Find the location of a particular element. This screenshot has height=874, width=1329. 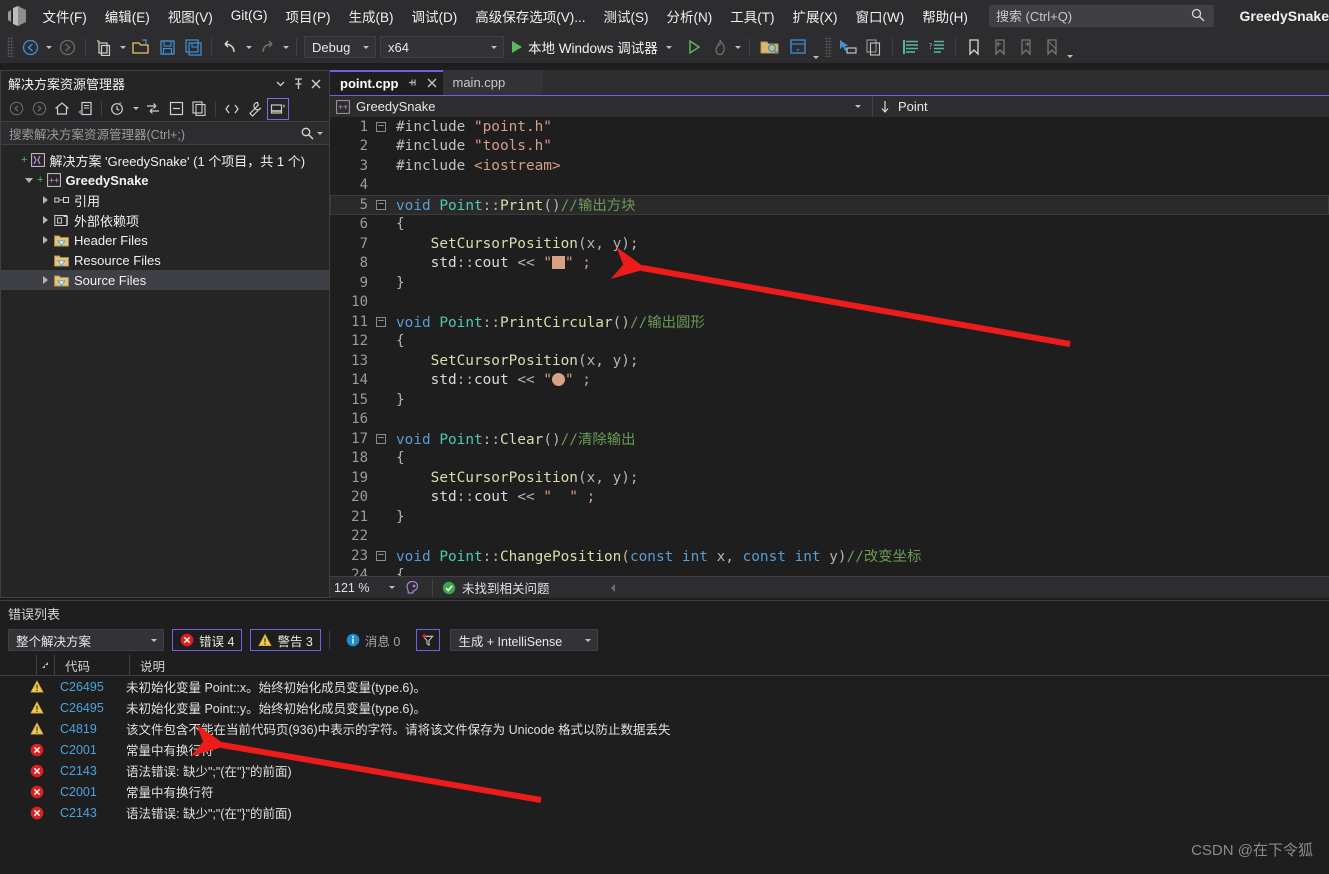

code-line-16: 16 is located at coordinates (829, 420).